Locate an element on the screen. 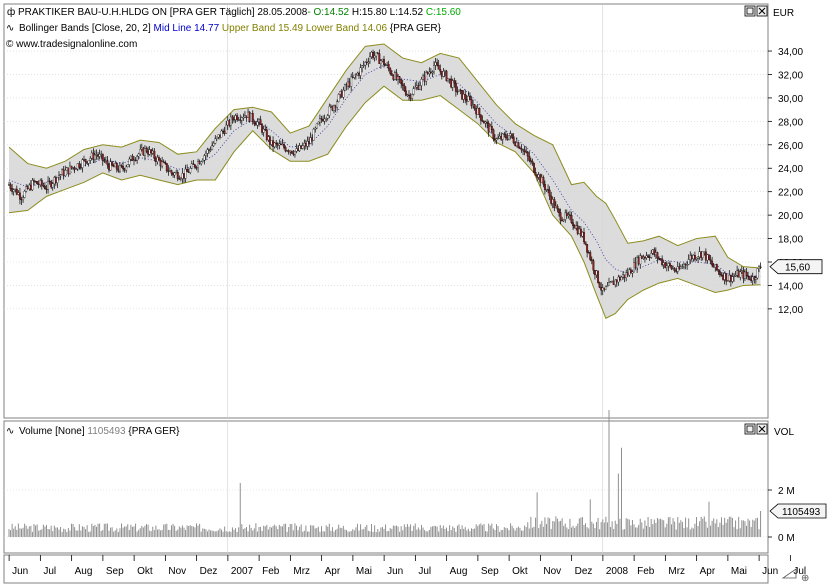 The width and height of the screenshot is (827, 587). month-label: Jul is located at coordinates (49, 571).